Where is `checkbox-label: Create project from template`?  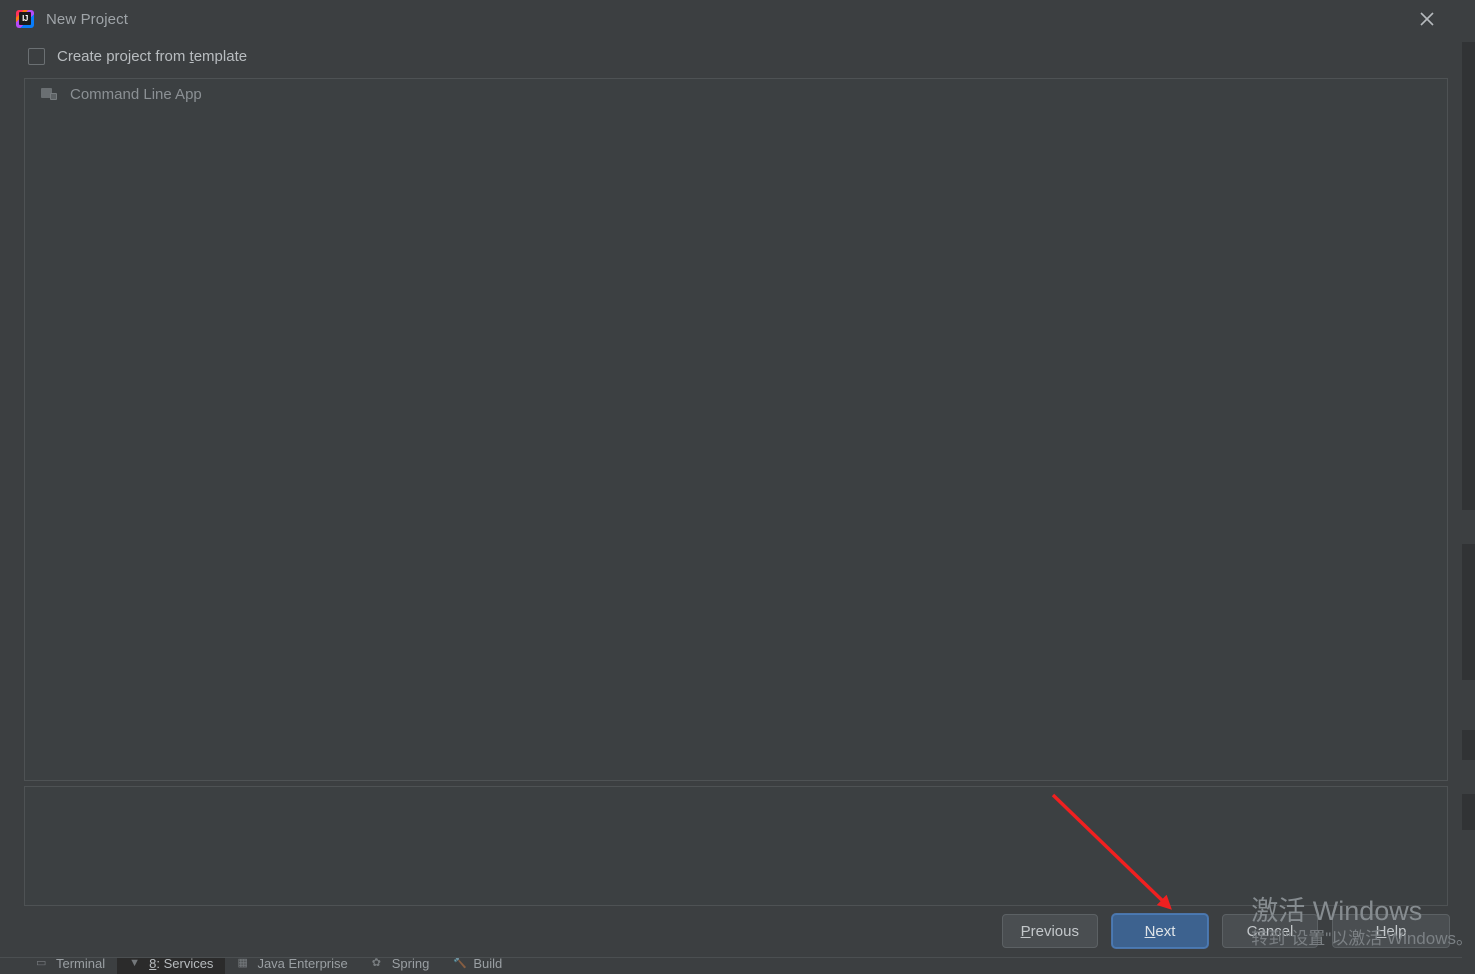
checkbox-label: Create project from template is located at coordinates (152, 56).